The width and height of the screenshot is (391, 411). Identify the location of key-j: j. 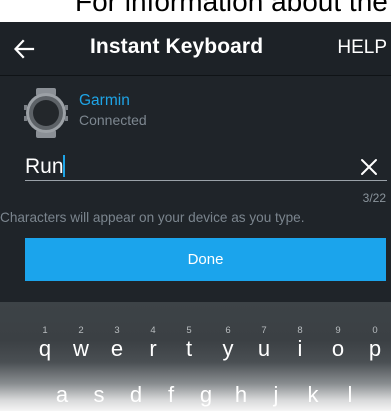
(276, 396).